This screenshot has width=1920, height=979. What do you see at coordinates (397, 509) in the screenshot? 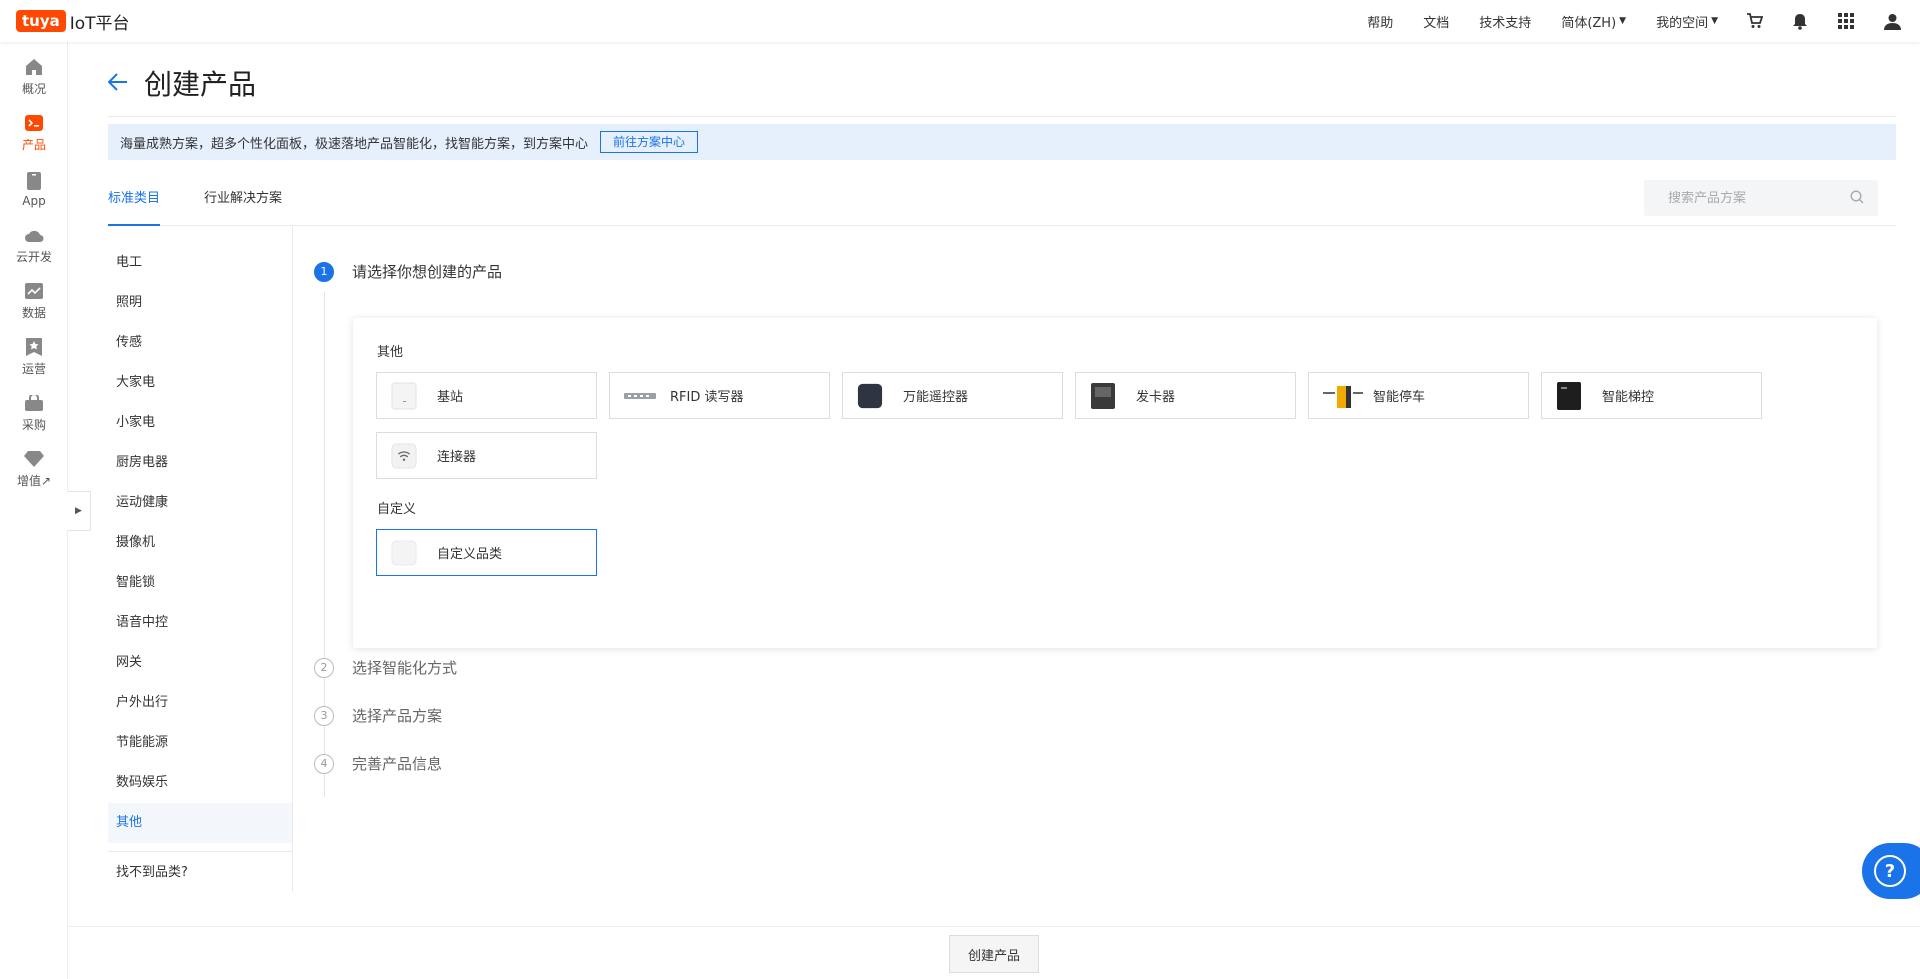
I see `group-title: 自定义` at bounding box center [397, 509].